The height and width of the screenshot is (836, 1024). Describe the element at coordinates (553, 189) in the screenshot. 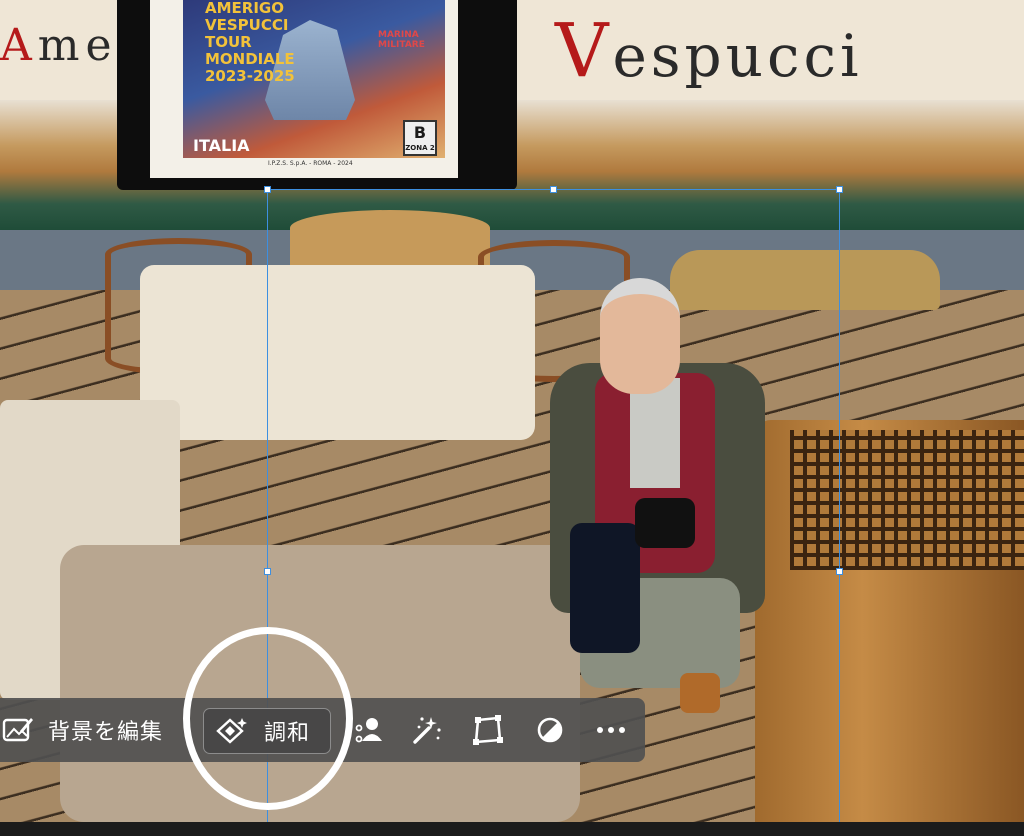

I see `selection-handle-top-middle` at that location.